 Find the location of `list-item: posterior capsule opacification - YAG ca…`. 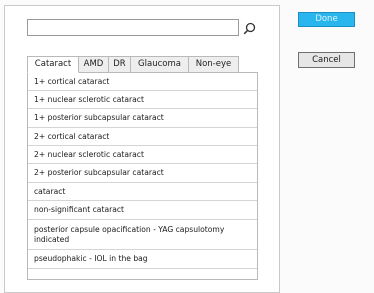

list-item: posterior capsule opacification - YAG ca… is located at coordinates (142, 235).